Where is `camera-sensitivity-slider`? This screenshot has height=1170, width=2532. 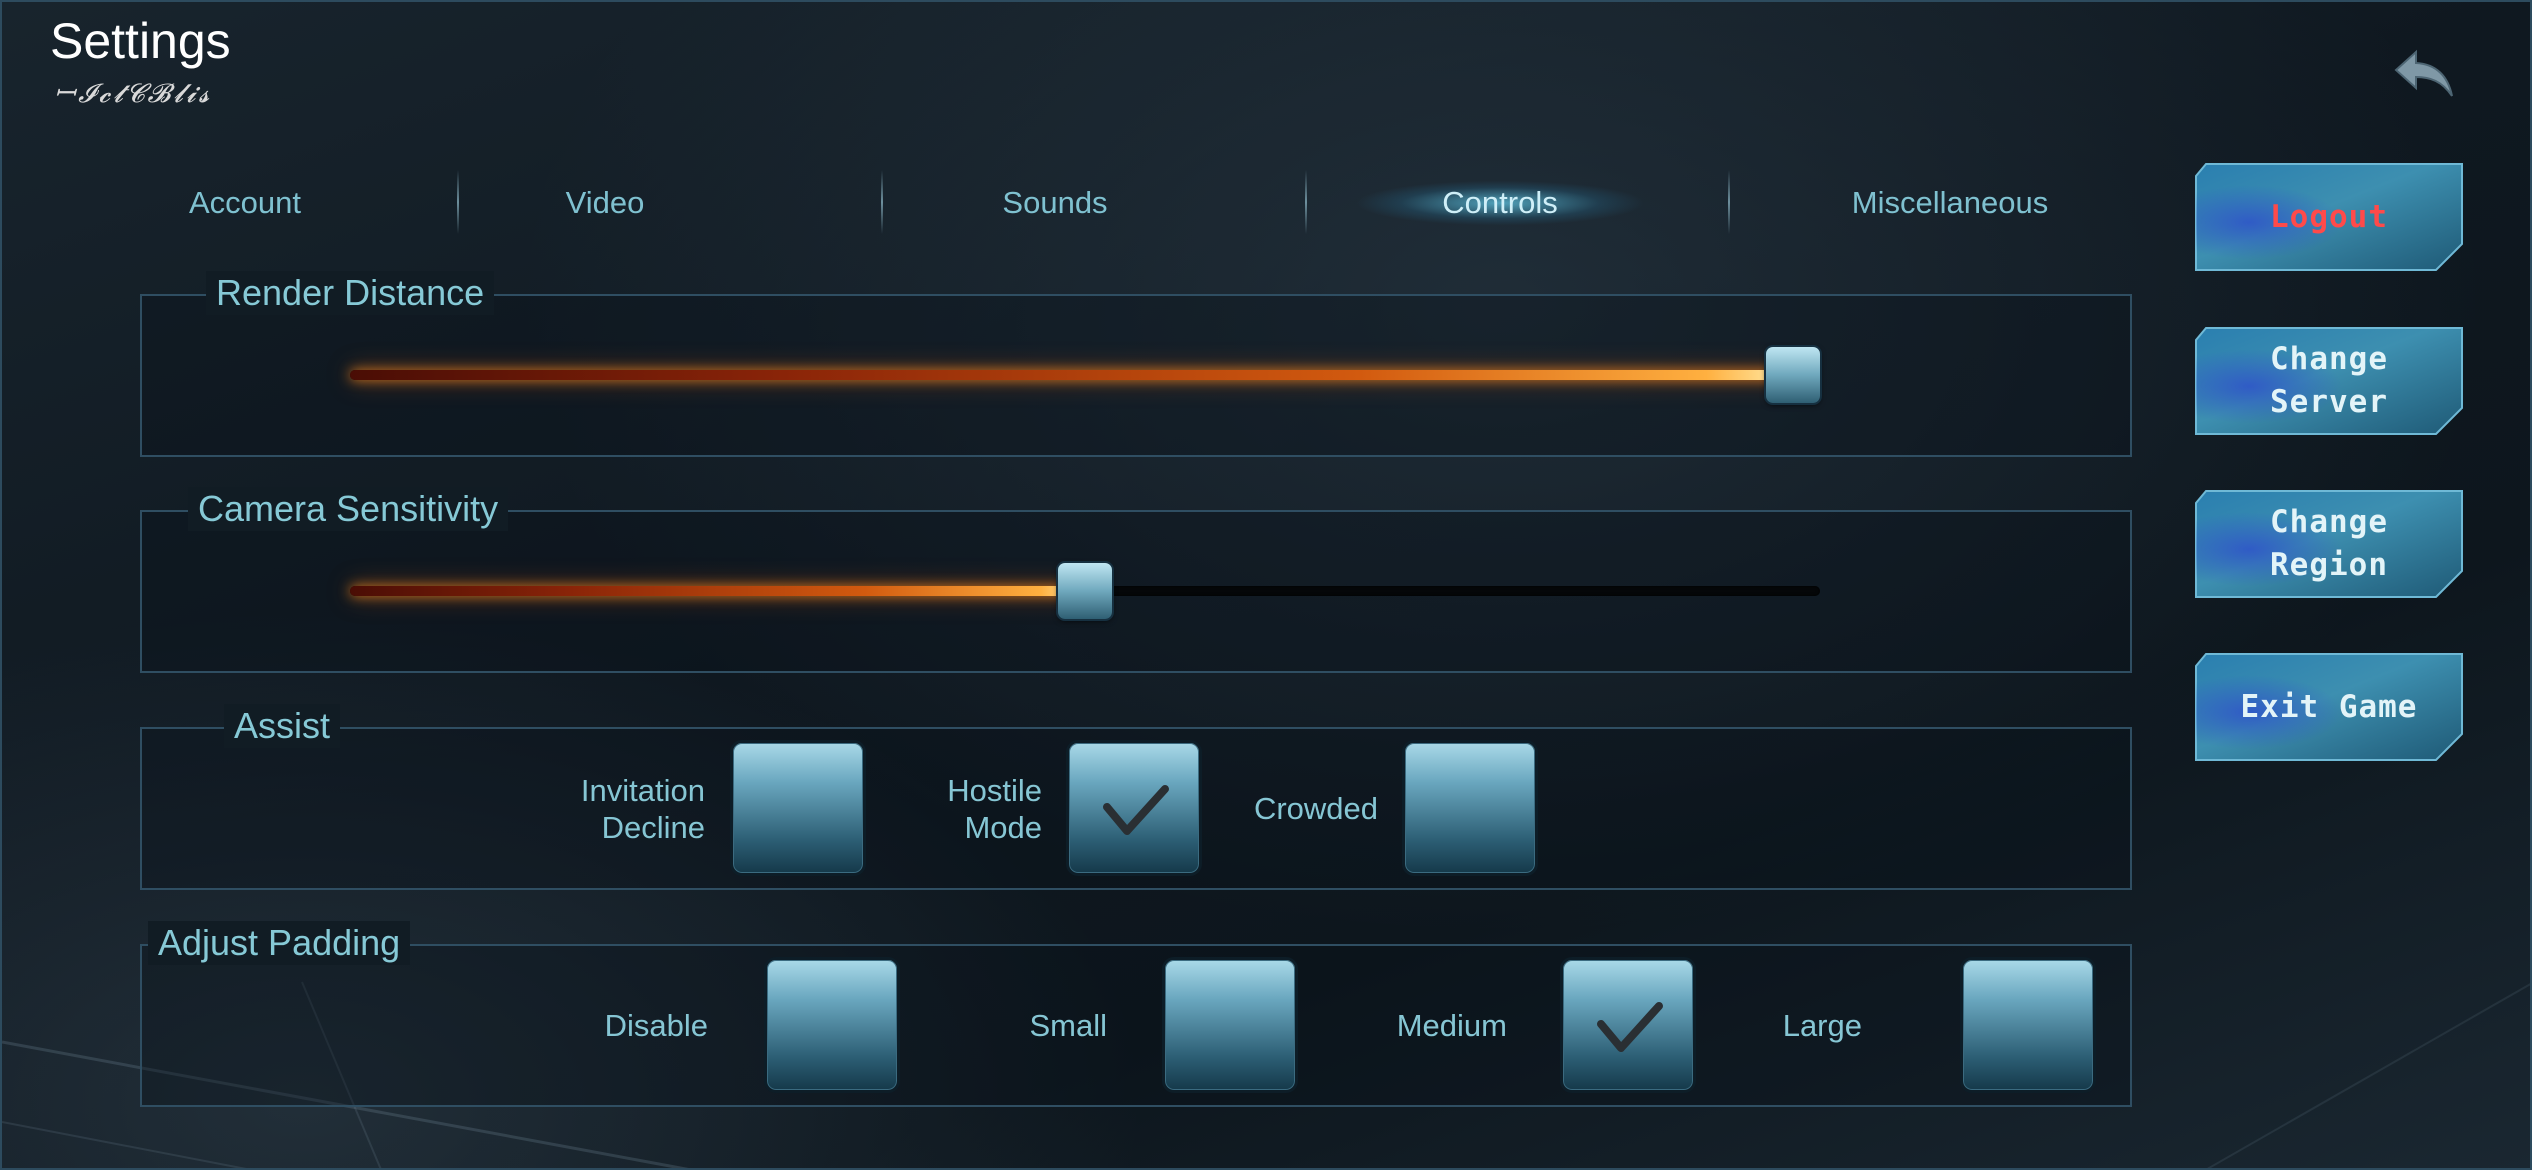 camera-sensitivity-slider is located at coordinates (1085, 591).